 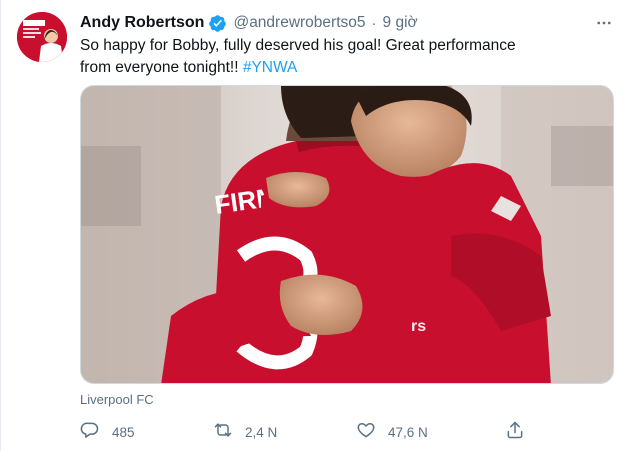 What do you see at coordinates (117, 399) in the screenshot?
I see `media-source-label: Liverpool FC` at bounding box center [117, 399].